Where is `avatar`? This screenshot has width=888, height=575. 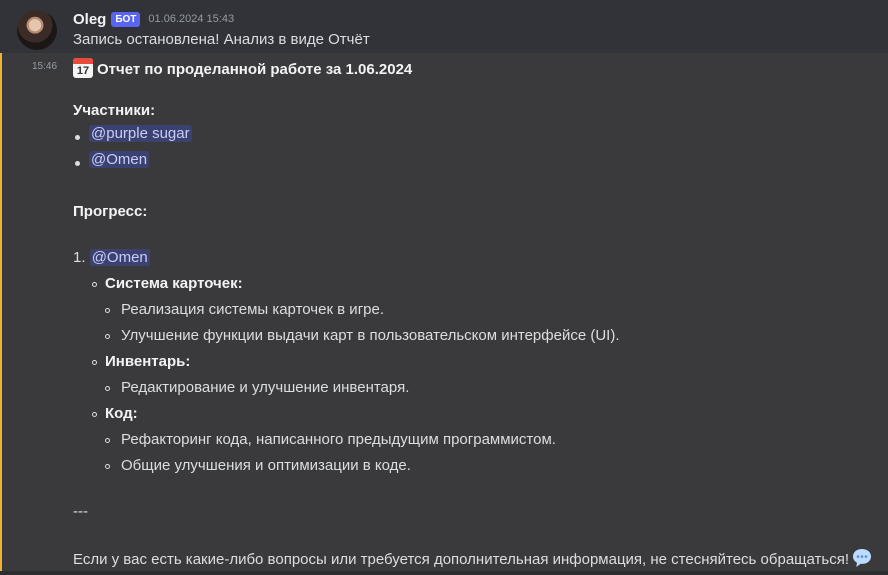
avatar is located at coordinates (37, 30).